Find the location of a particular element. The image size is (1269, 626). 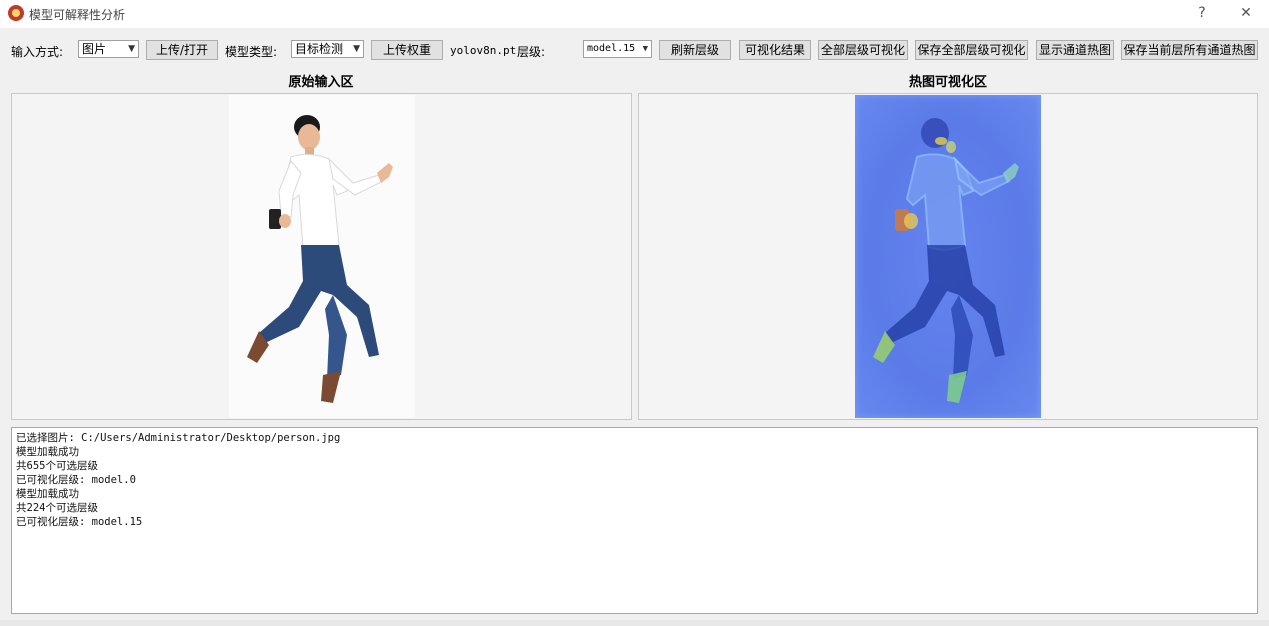

log-line: 共224个可选层级 is located at coordinates (57, 508).